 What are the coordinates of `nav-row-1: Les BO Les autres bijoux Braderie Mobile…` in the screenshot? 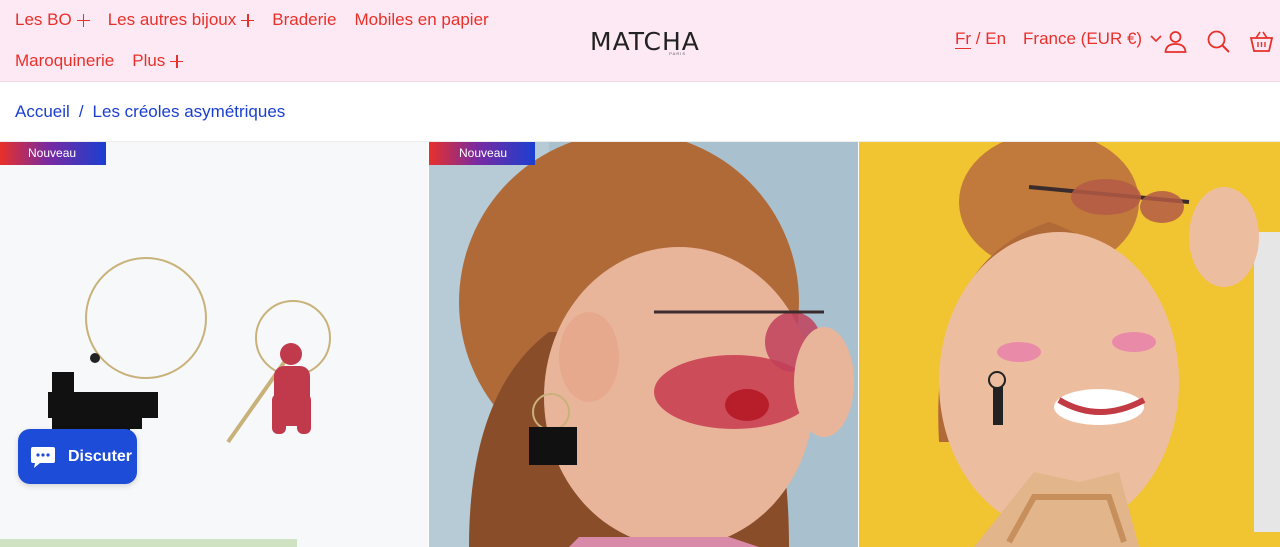 It's located at (252, 20).